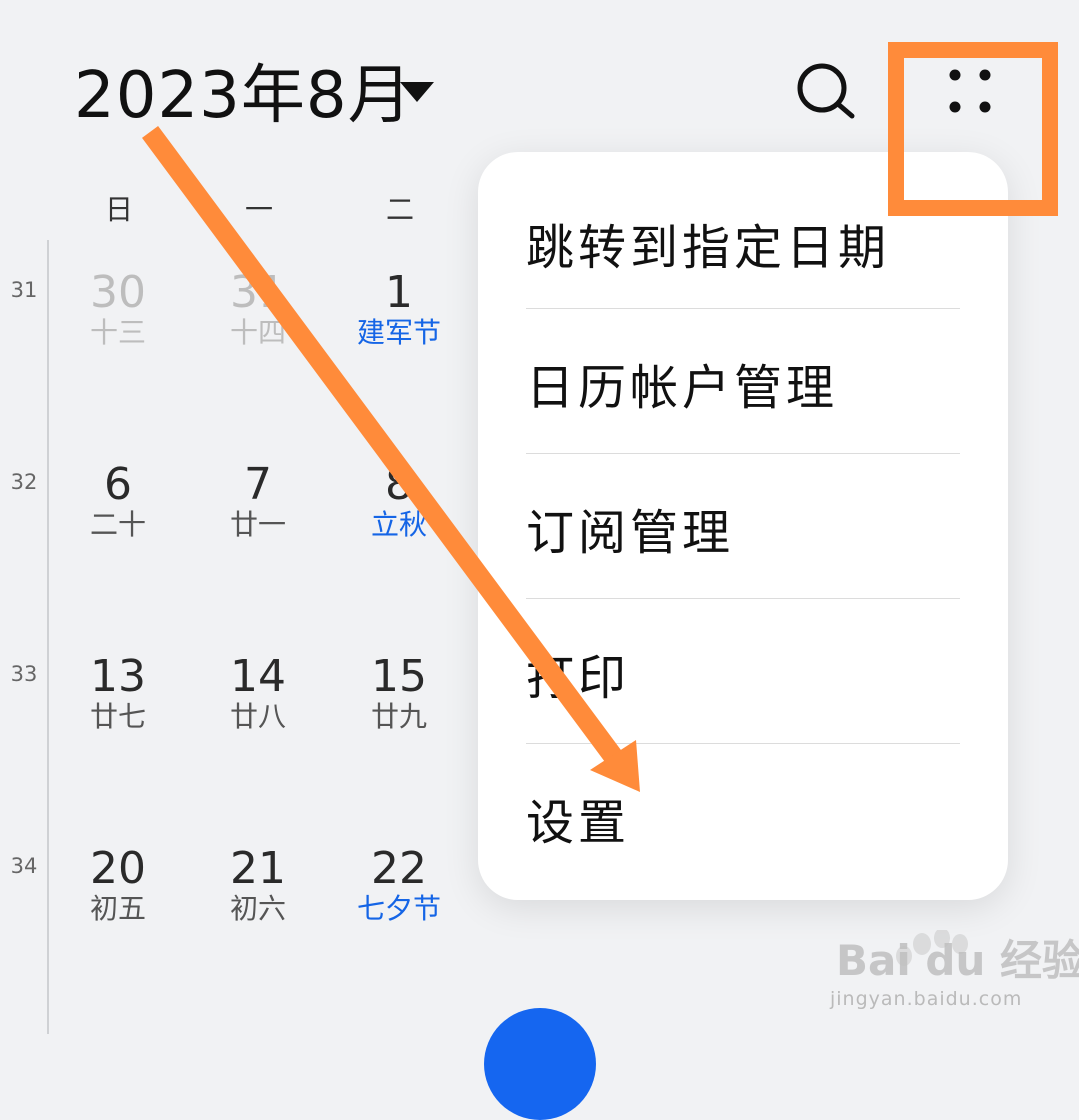 This screenshot has height=1120, width=1079. Describe the element at coordinates (399, 868) in the screenshot. I see `day-number: 22` at that location.